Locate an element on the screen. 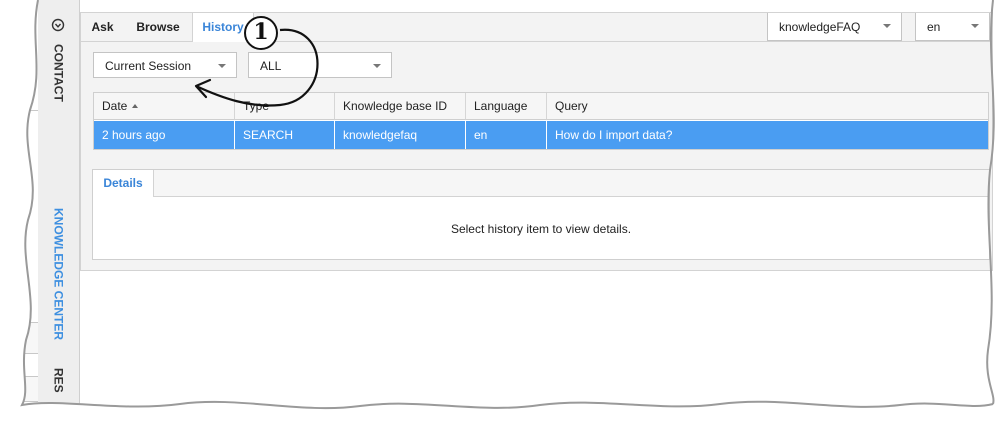 The image size is (1000, 429). column-header-language: Language is located at coordinates (506, 106).